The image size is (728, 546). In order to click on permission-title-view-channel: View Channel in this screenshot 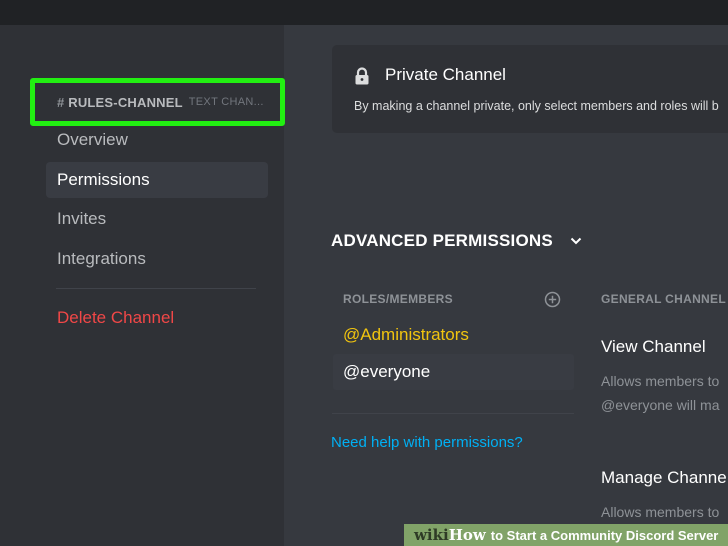, I will do `click(653, 346)`.